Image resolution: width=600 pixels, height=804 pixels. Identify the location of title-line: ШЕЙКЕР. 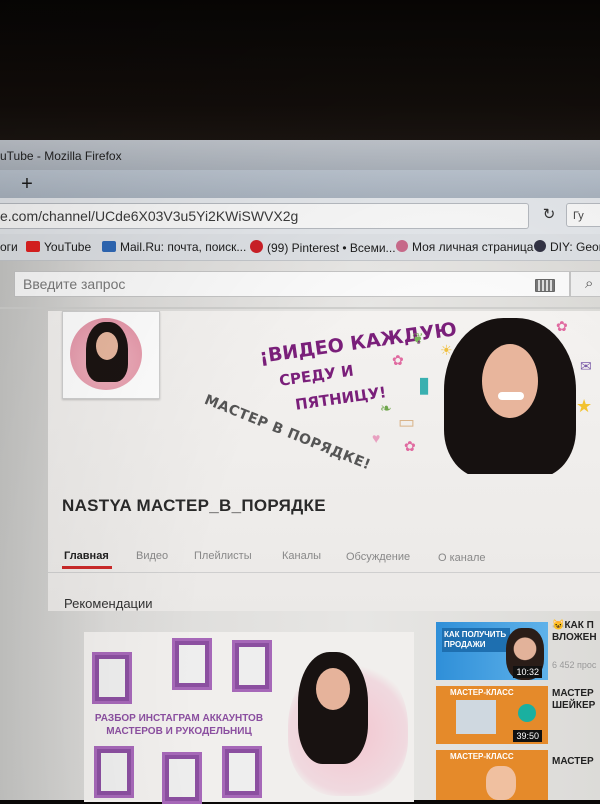
(574, 705).